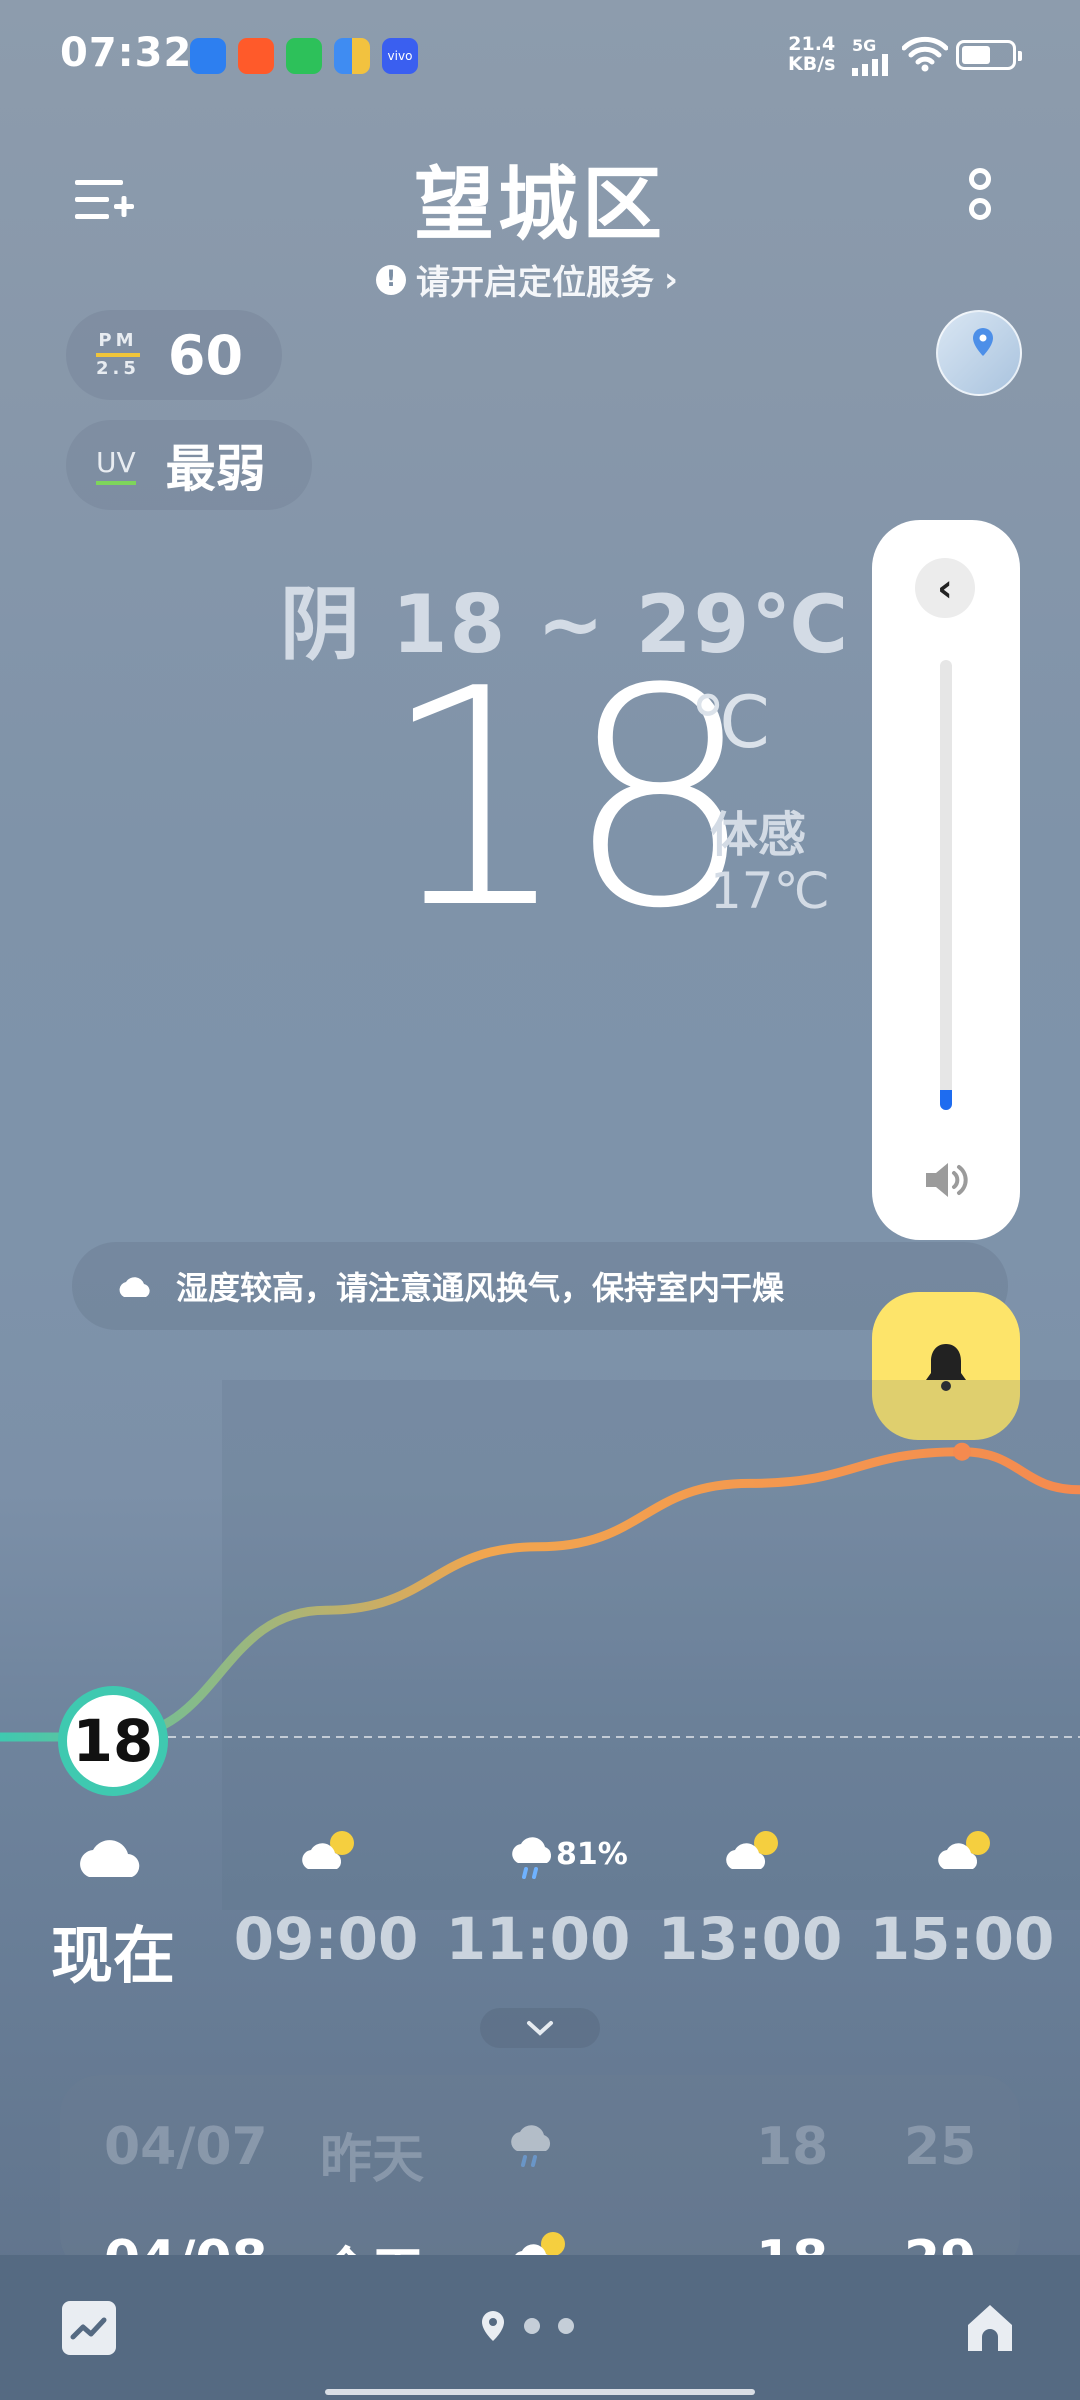  I want to click on daily-high: 25, so click(940, 2147).